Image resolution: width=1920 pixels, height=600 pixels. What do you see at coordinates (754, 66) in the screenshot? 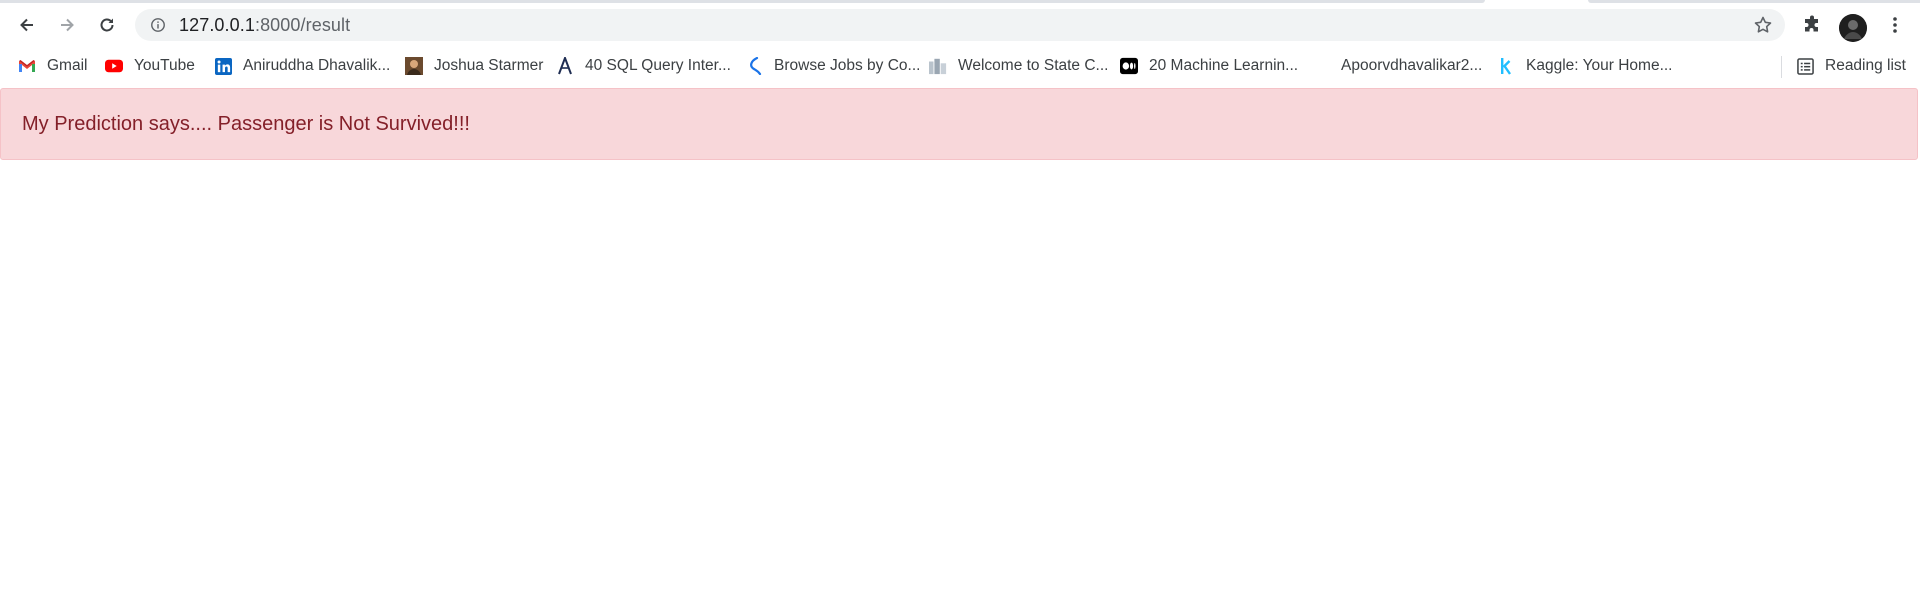
I see `k-curve-icon` at bounding box center [754, 66].